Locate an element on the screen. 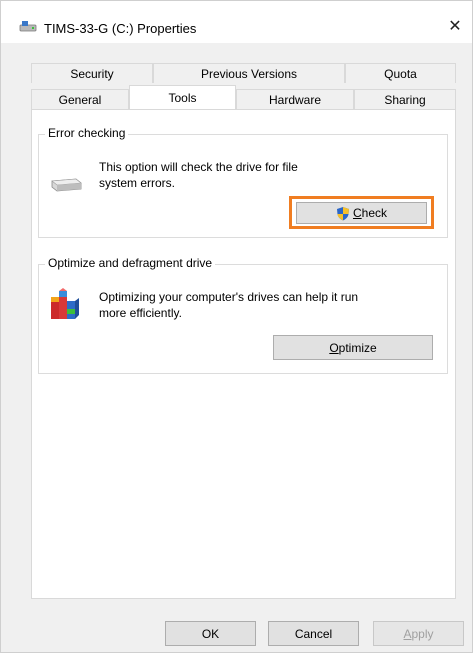 The width and height of the screenshot is (473, 653). ok-label: OK is located at coordinates (210, 633).